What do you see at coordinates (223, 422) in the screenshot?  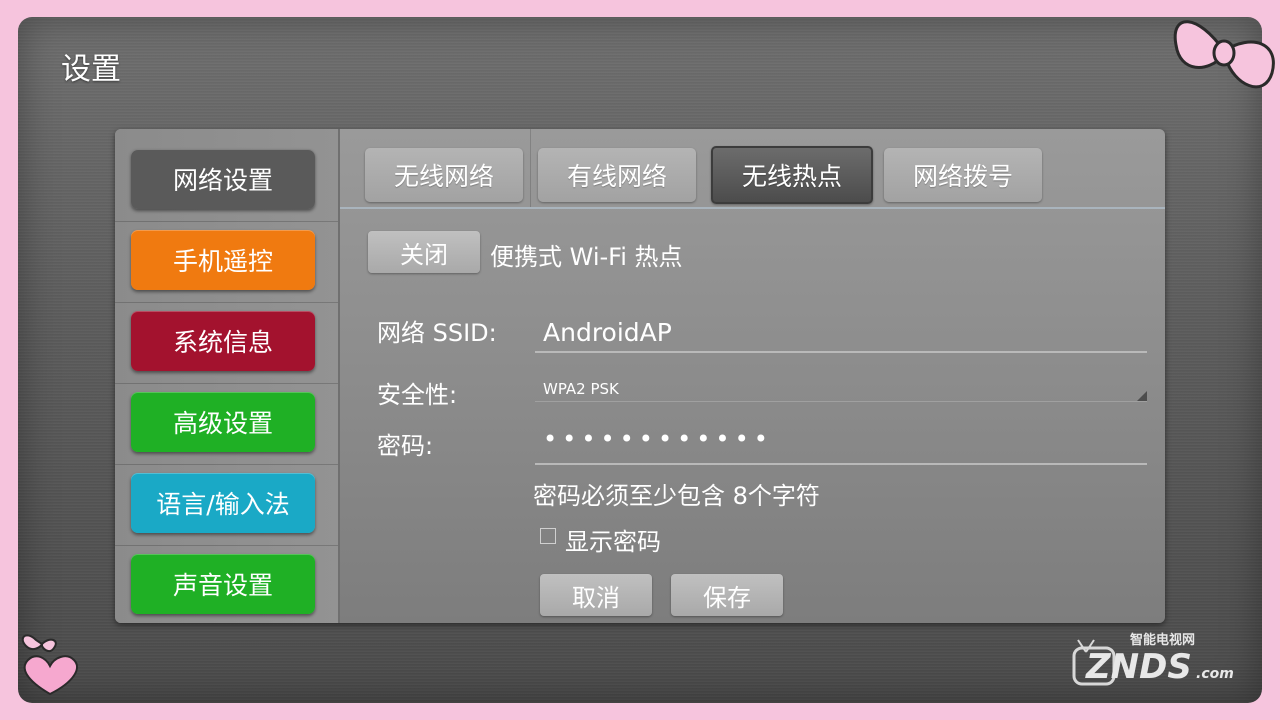 I see `sidebar-item-advanced: 高级设置` at bounding box center [223, 422].